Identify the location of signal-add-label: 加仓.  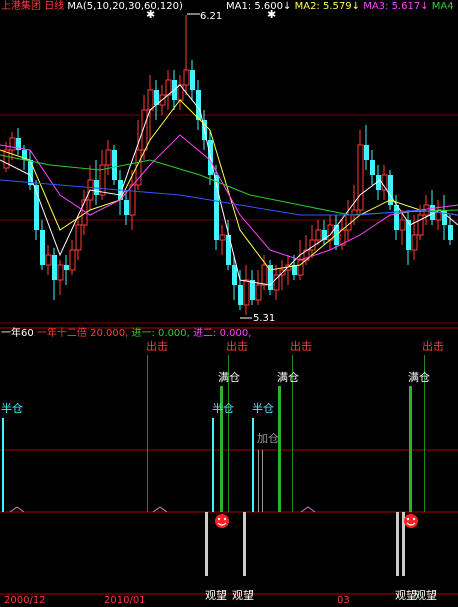
(268, 438).